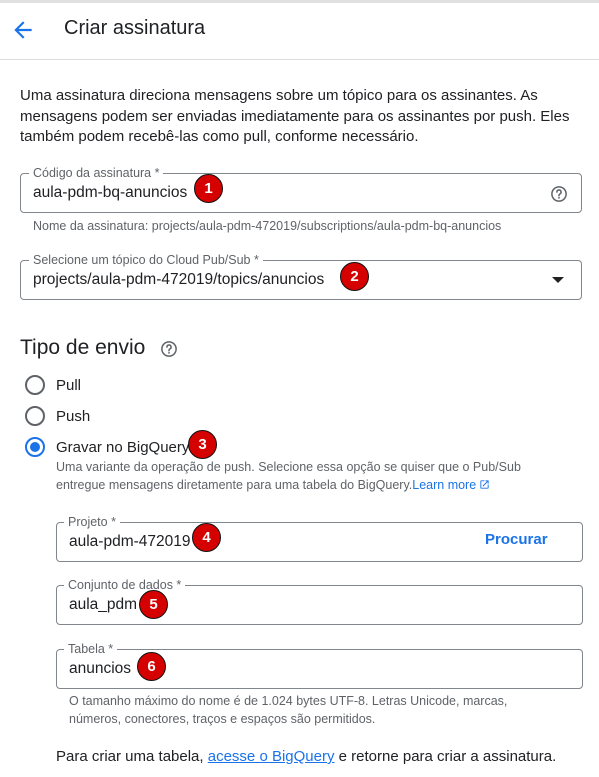  Describe the element at coordinates (484, 484) in the screenshot. I see `open-in-new-icon` at that location.